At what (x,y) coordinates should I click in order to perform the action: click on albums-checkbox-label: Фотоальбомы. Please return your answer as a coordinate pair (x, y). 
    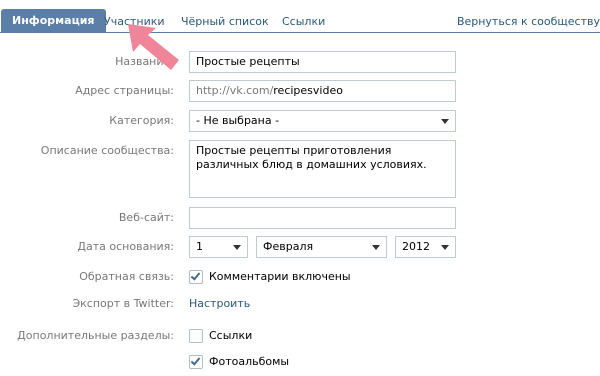
    Looking at the image, I should click on (249, 362).